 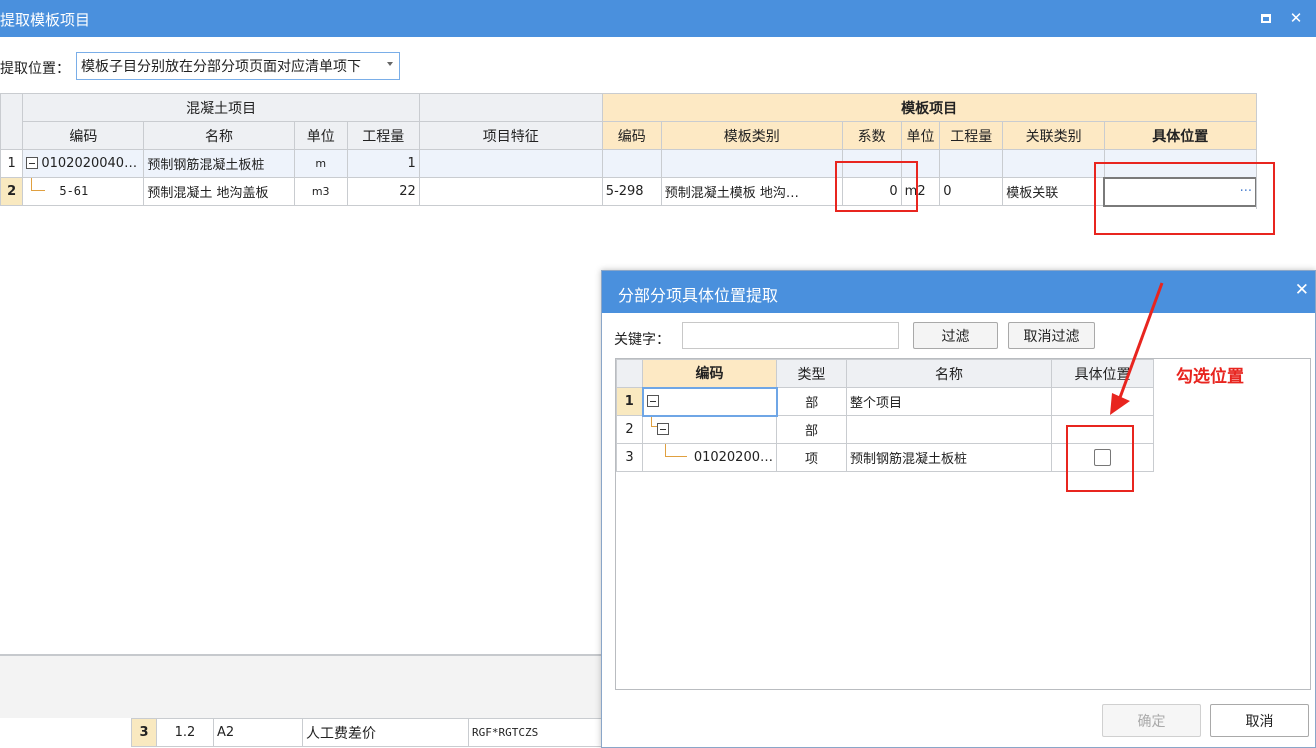 I want to click on annotation-text: 勾选位置, so click(x=1210, y=377).